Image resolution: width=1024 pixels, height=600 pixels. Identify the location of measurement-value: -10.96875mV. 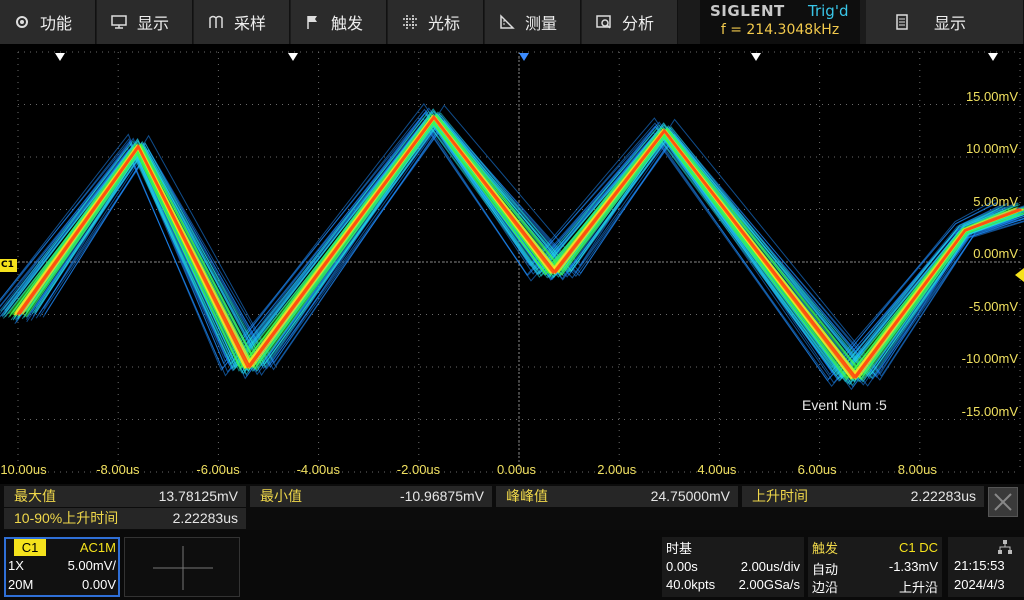
(441, 496).